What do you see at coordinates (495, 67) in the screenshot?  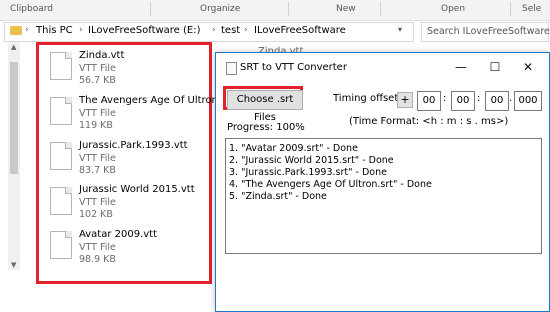 I see `maximize-icon: ☐` at bounding box center [495, 67].